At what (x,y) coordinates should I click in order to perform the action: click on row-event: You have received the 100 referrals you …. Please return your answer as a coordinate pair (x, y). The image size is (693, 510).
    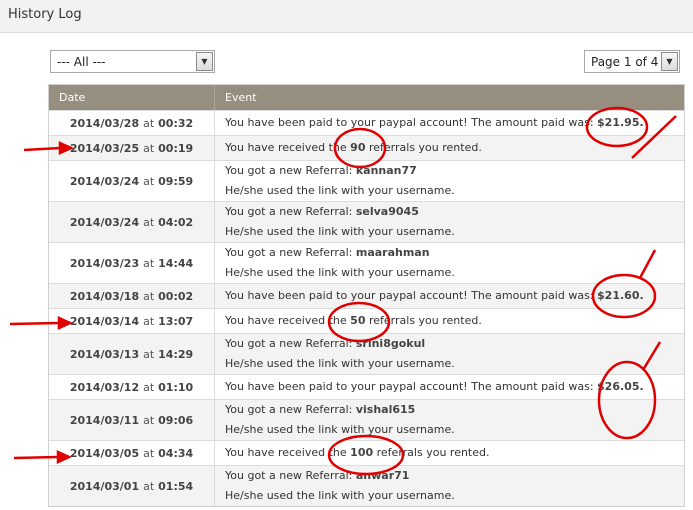
    Looking at the image, I should click on (449, 453).